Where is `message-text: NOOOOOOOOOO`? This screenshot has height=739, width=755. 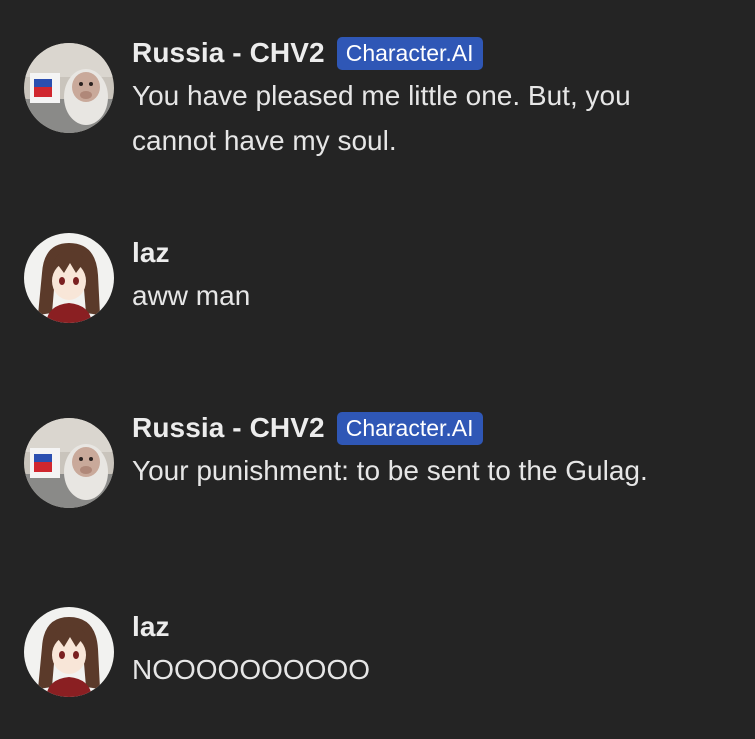
message-text: NOOOOOOOOOO is located at coordinates (251, 669).